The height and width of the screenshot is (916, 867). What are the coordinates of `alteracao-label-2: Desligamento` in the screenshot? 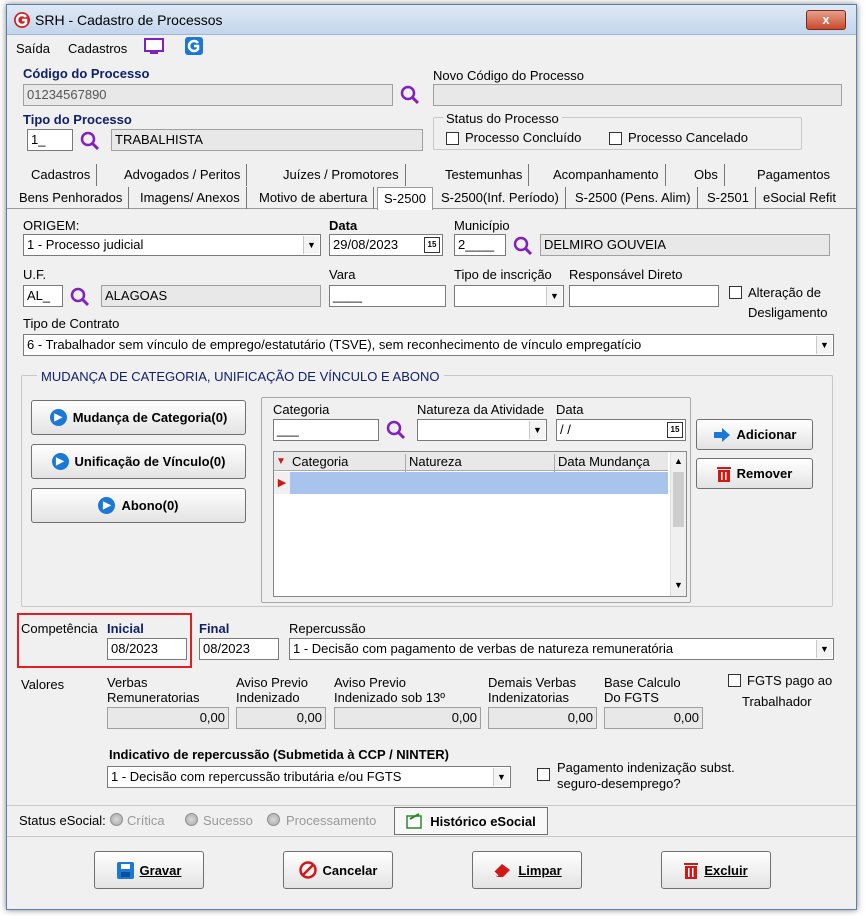 It's located at (788, 312).